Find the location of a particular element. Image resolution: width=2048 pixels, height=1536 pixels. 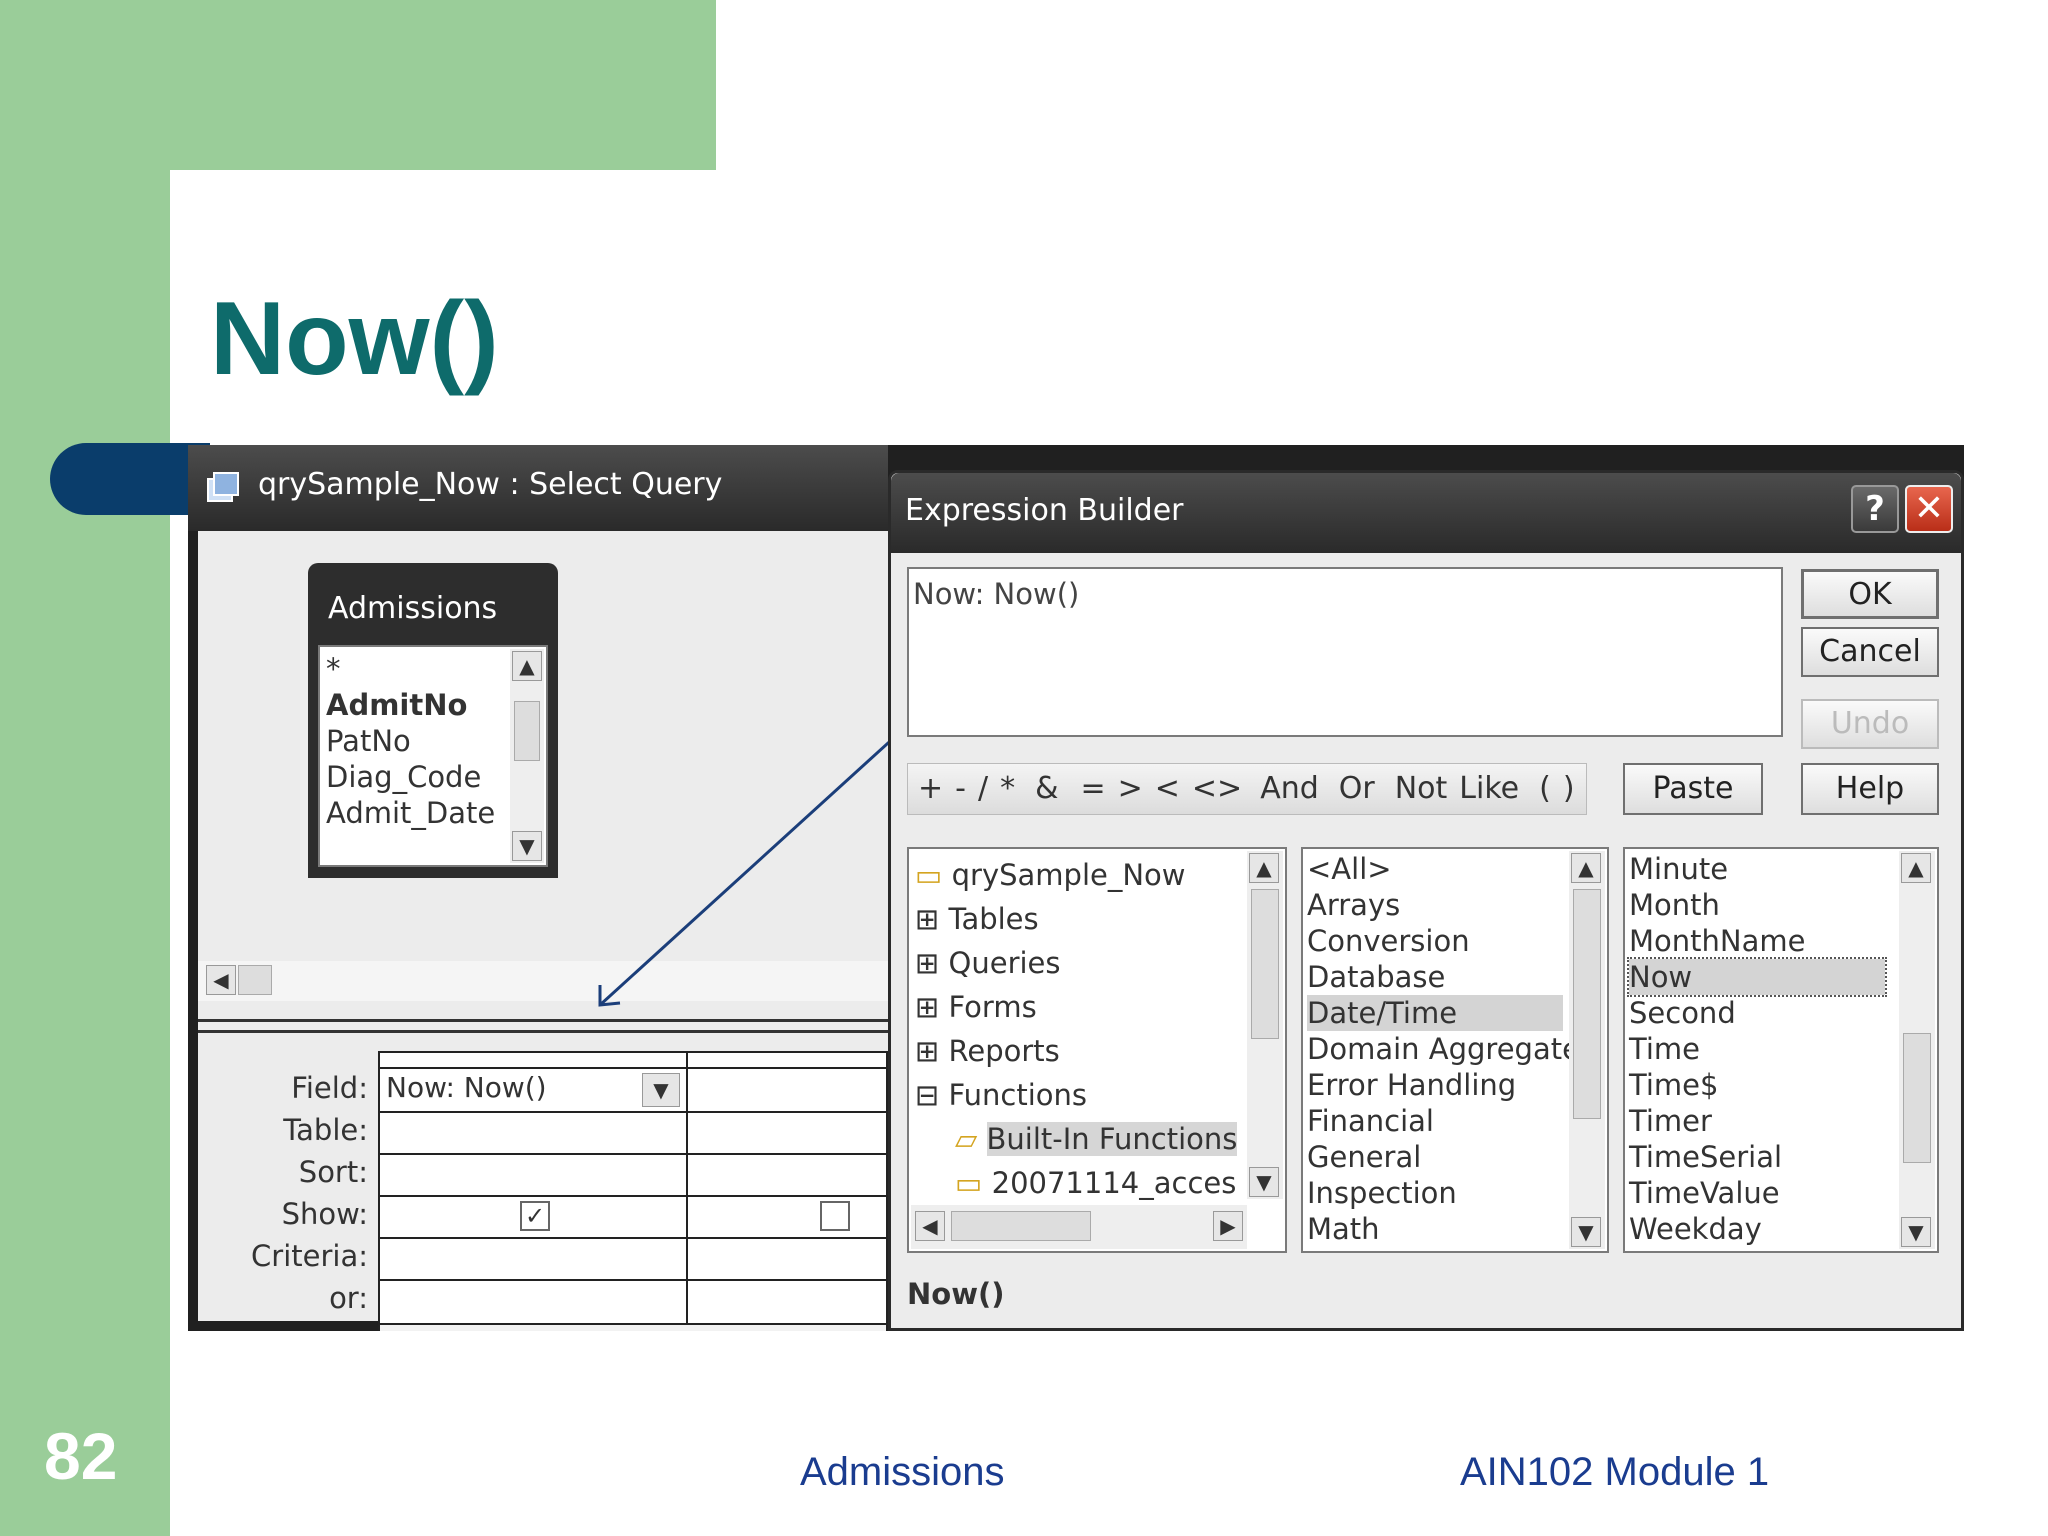

op-like-button: Like is located at coordinates (1489, 789).